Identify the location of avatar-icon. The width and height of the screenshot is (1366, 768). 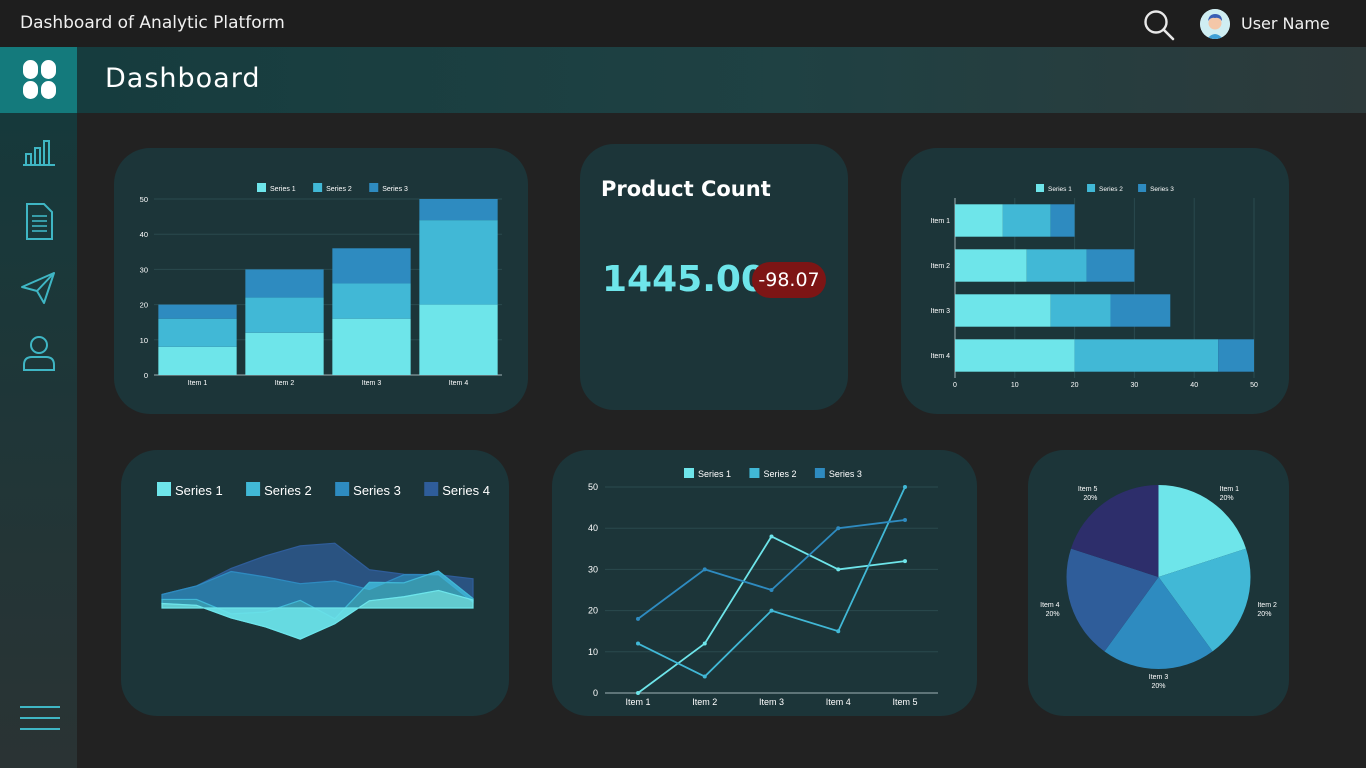
(1215, 24).